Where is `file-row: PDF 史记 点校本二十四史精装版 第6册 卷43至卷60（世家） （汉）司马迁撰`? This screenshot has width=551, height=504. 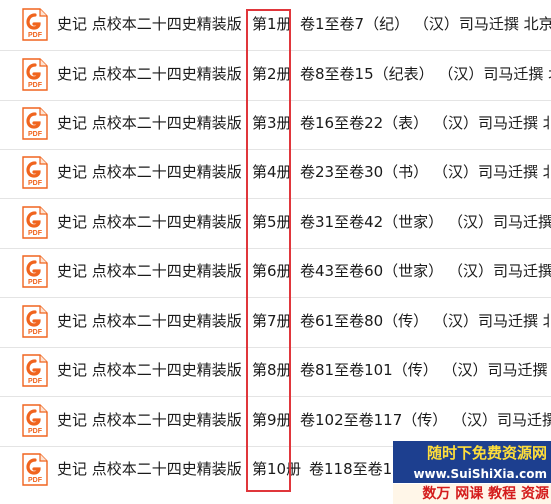
file-row: PDF 史记 点校本二十四史精装版 第6册 卷43至卷60（世家） （汉）司马迁撰 is located at coordinates (275, 272).